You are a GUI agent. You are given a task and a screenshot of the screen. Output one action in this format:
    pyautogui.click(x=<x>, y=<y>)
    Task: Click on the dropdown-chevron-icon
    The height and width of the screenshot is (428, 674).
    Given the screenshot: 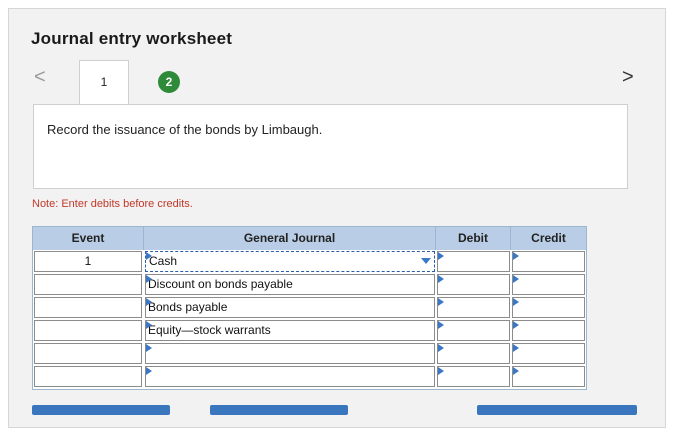 What is the action you would take?
    pyautogui.click(x=426, y=261)
    